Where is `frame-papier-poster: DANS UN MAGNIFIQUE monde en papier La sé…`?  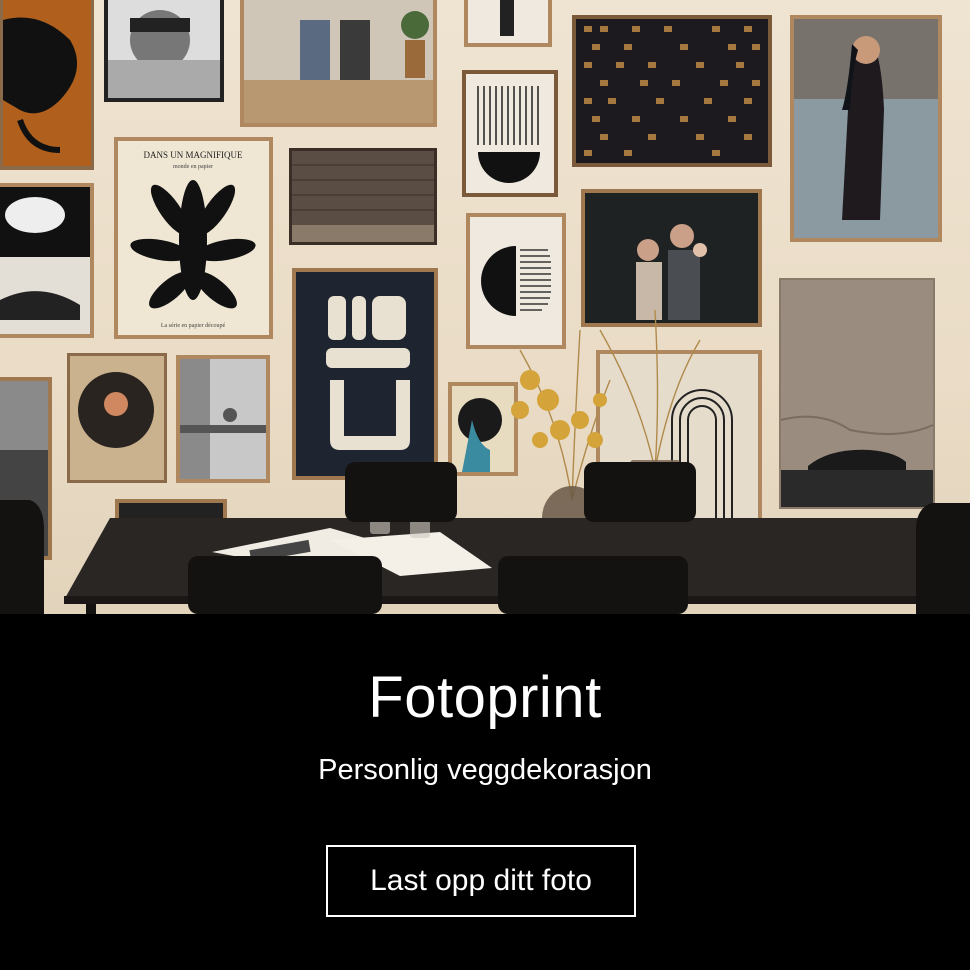
frame-papier-poster: DANS UN MAGNIFIQUE monde en papier La sé… is located at coordinates (193, 238).